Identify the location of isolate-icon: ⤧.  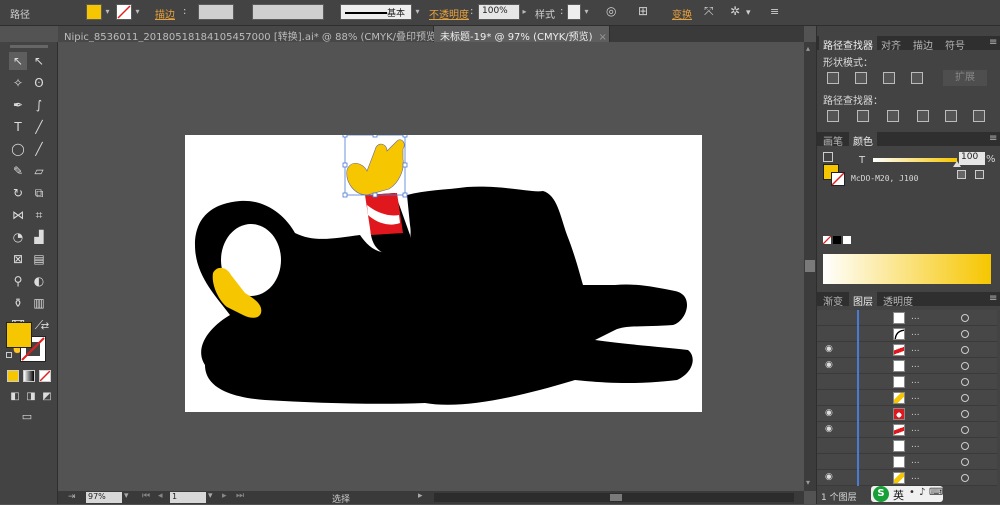
(709, 11).